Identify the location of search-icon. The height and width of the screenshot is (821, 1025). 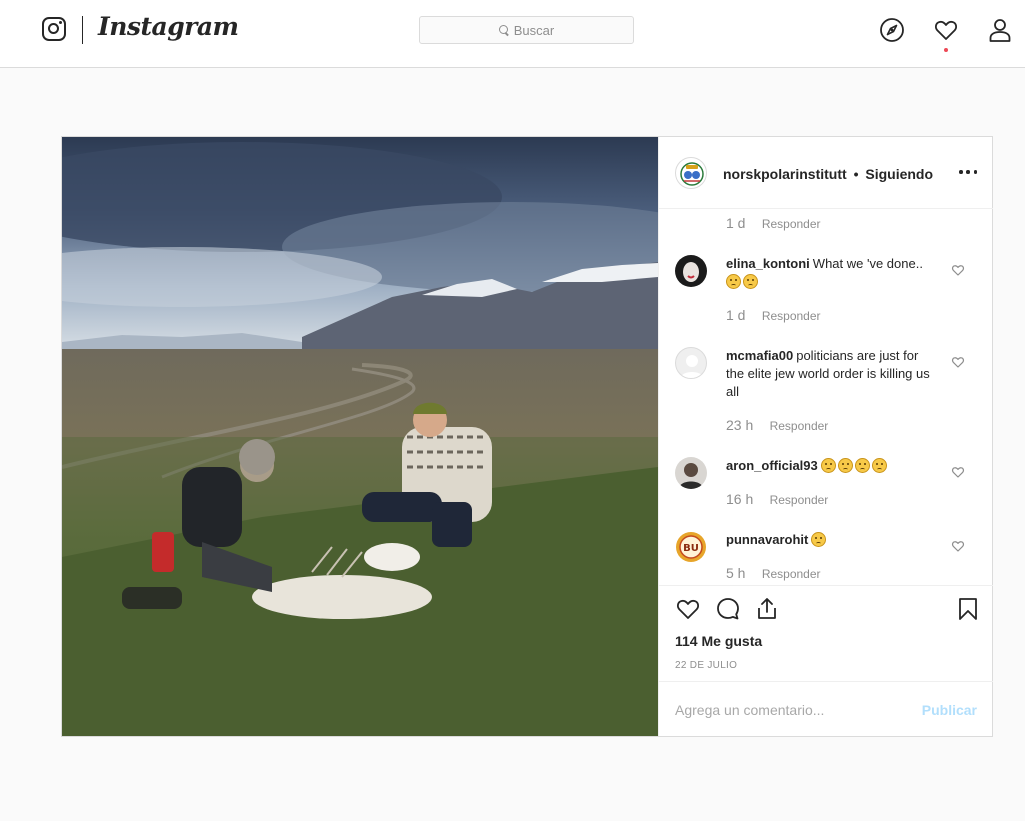
(503, 30).